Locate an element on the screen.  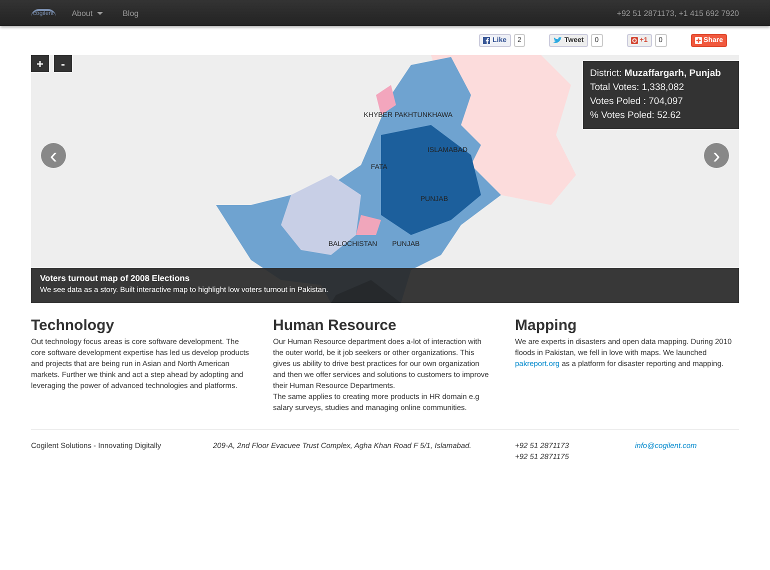
section-heading: Mapping is located at coordinates (546, 326).